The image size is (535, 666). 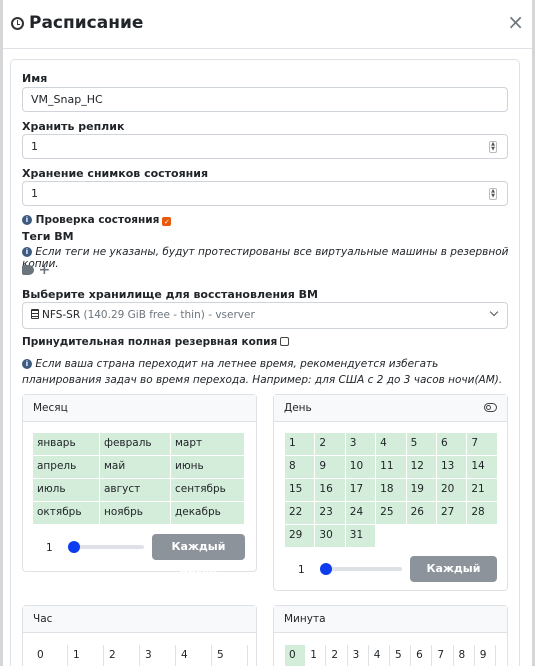 I want to click on minute-grid: 0123456789, so click(x=391, y=655).